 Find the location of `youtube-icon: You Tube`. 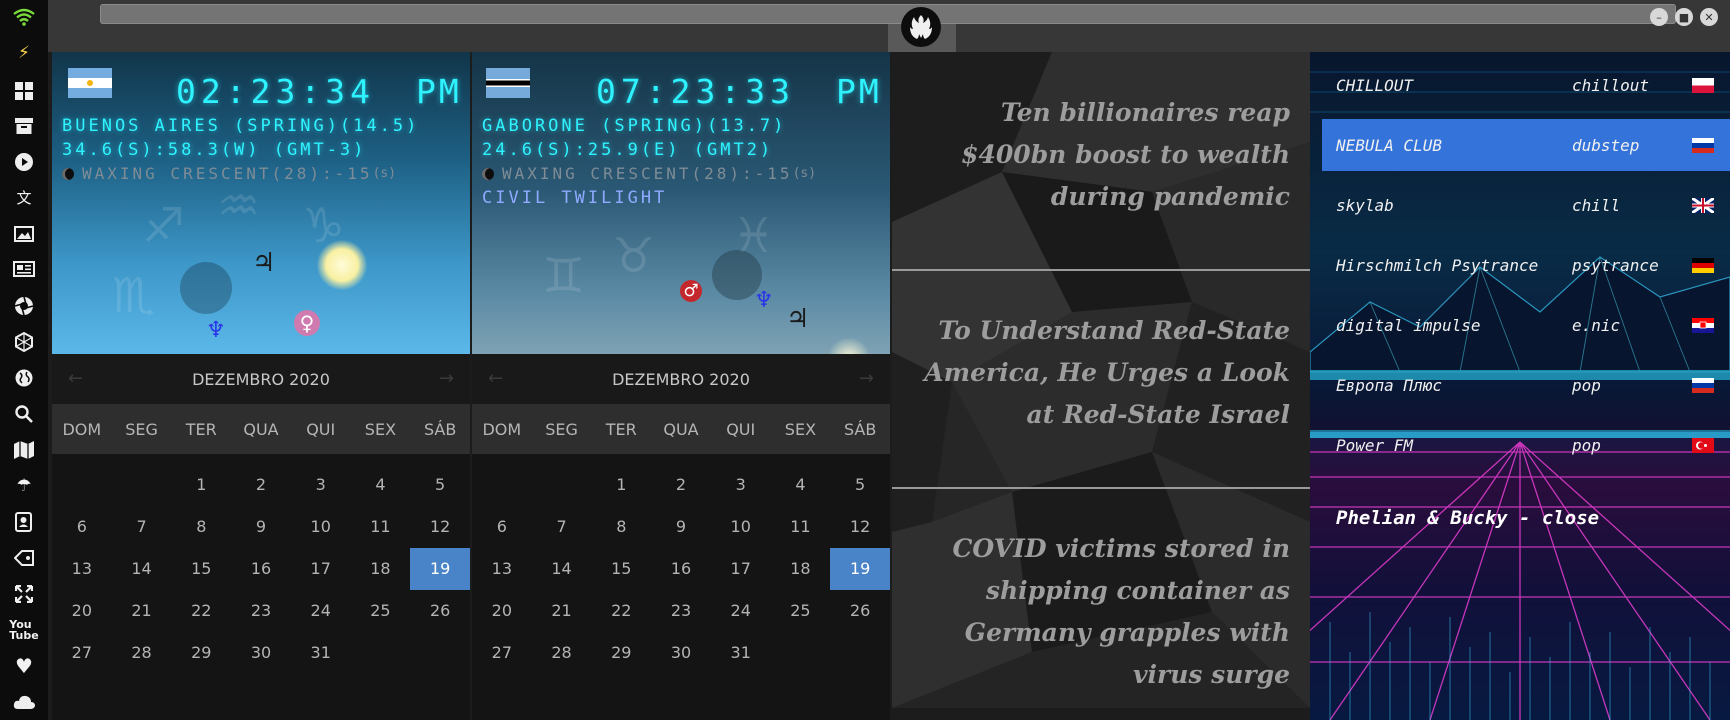

youtube-icon: You Tube is located at coordinates (23, 630).